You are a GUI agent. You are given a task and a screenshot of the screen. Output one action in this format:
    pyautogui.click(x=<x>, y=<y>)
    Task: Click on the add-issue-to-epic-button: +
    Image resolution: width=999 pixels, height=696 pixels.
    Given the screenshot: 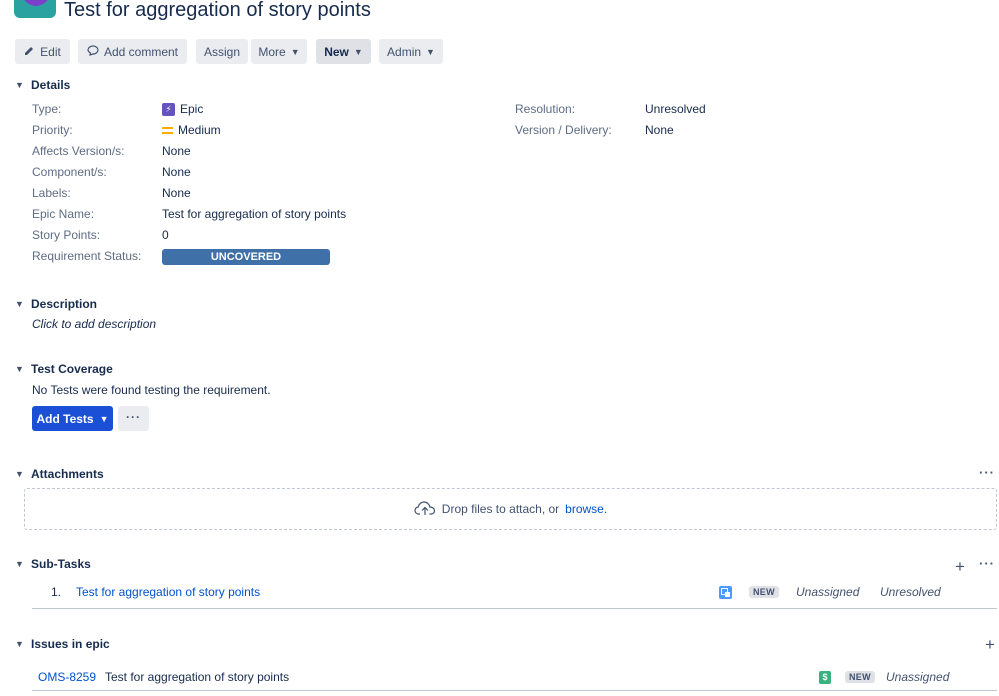 What is the action you would take?
    pyautogui.click(x=990, y=644)
    